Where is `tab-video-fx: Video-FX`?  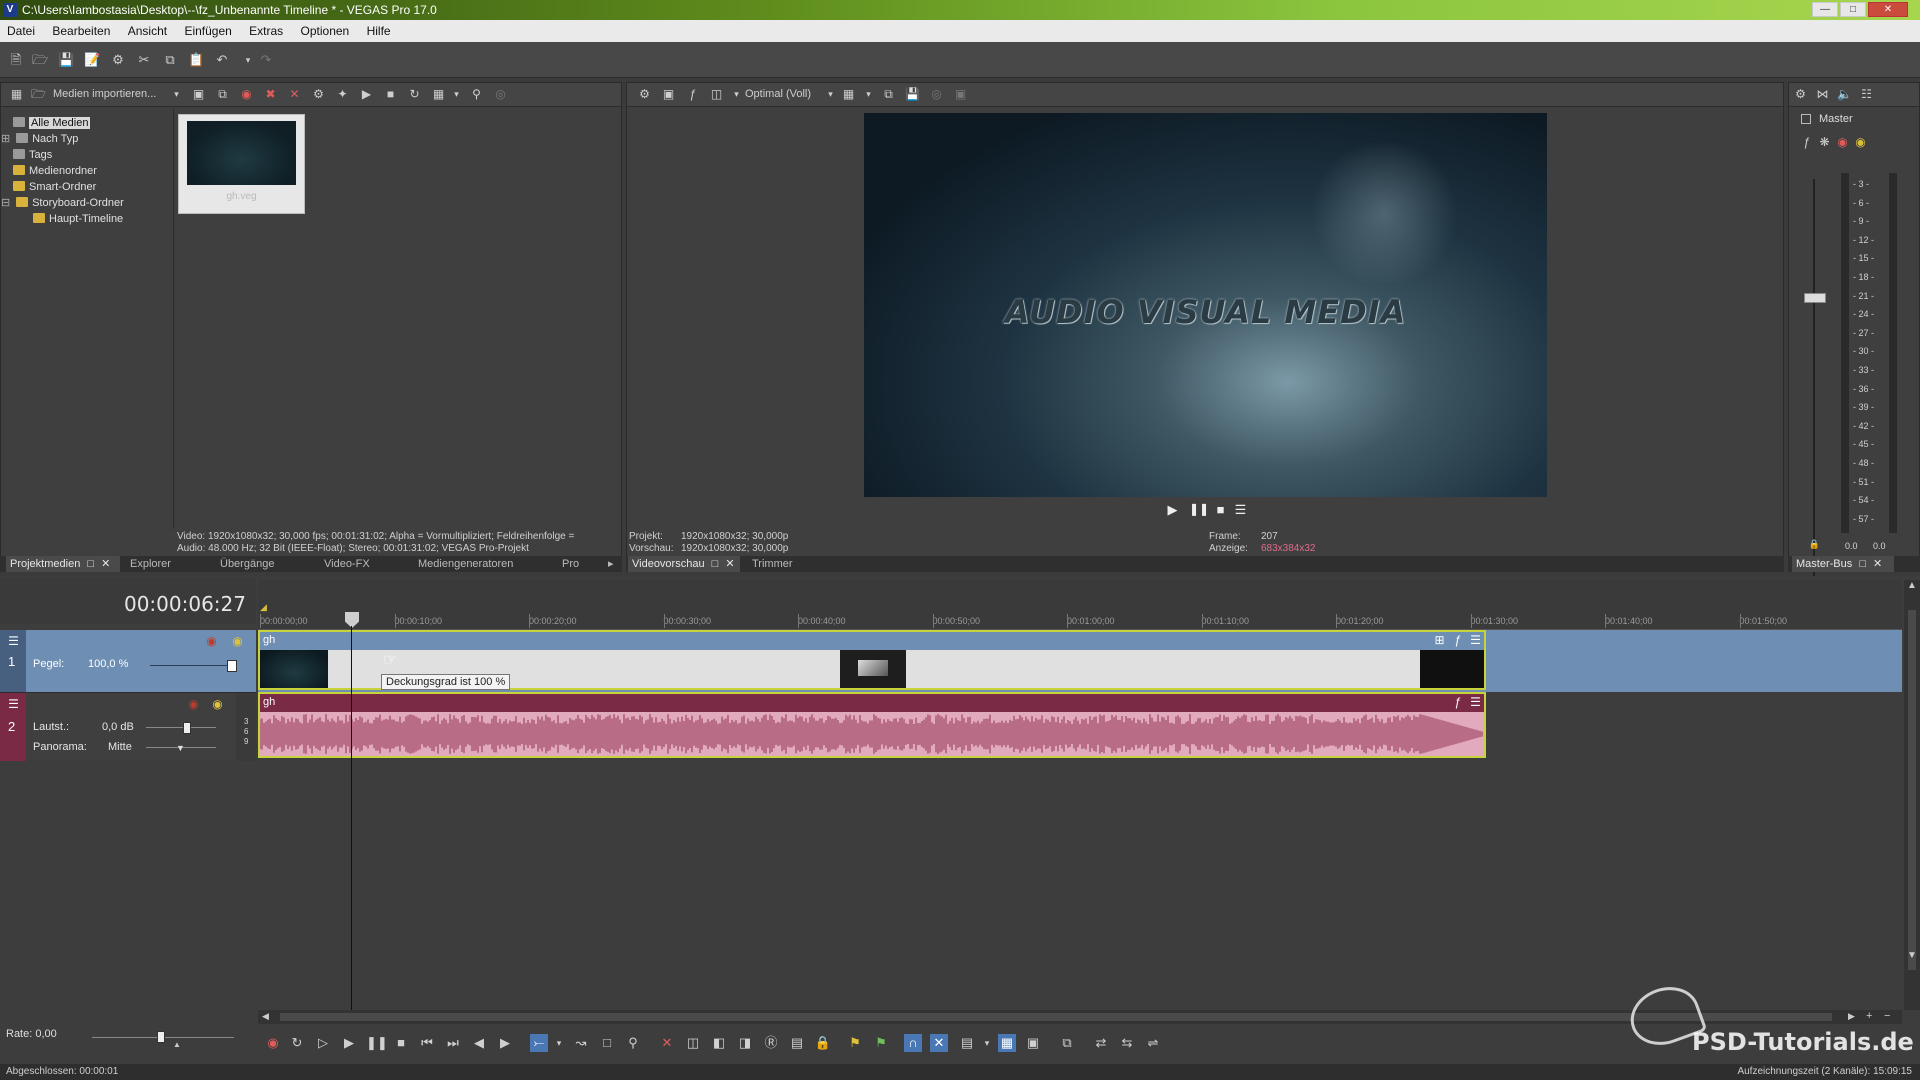 tab-video-fx: Video-FX is located at coordinates (347, 564).